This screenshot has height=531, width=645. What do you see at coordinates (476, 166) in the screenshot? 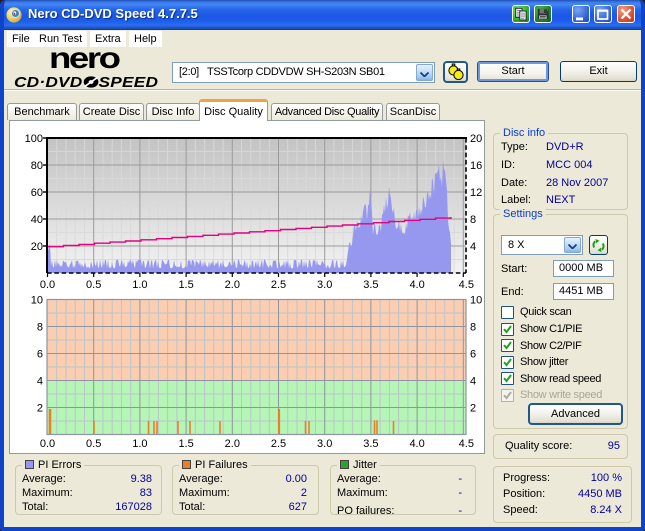
I see `svg-text: 16` at bounding box center [476, 166].